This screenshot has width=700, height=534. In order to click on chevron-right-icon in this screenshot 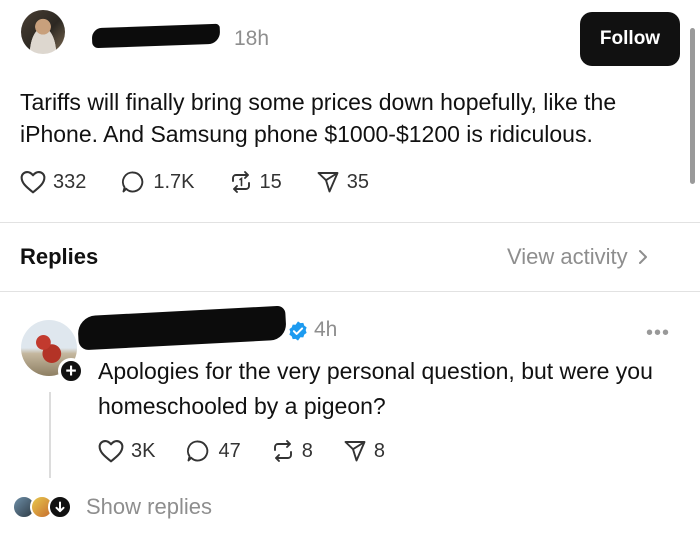, I will do `click(642, 257)`.